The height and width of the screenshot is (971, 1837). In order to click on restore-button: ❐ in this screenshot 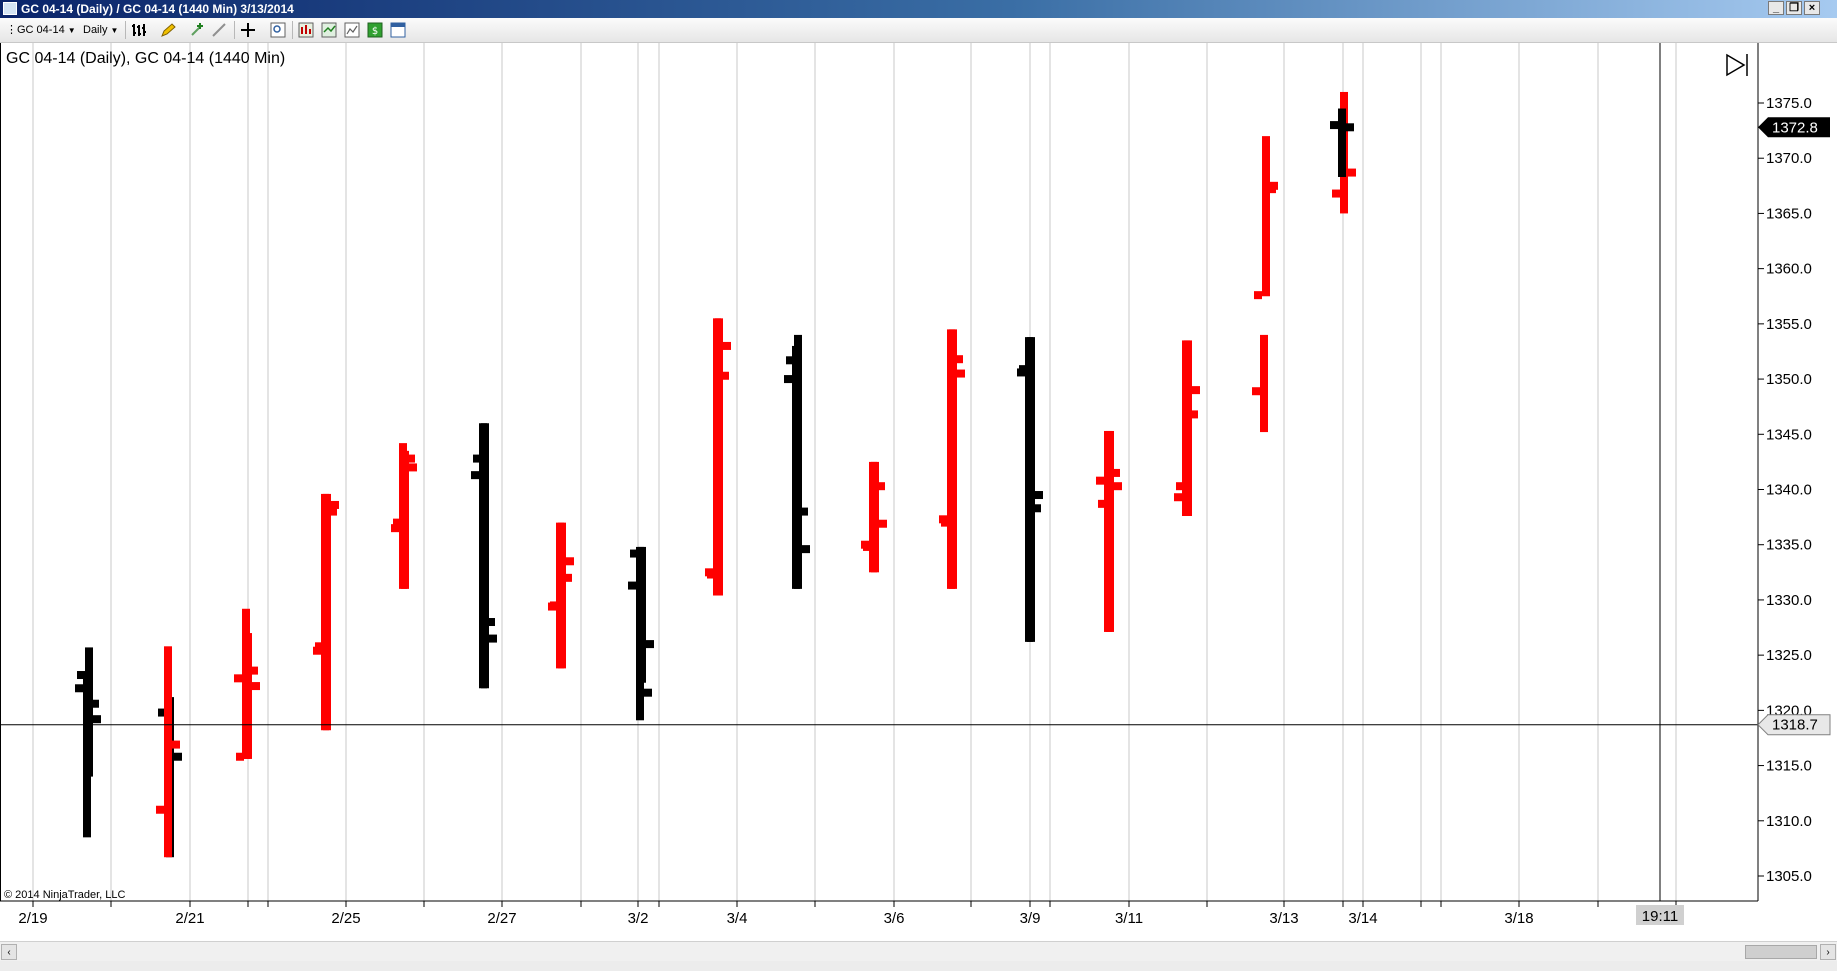, I will do `click(1794, 8)`.